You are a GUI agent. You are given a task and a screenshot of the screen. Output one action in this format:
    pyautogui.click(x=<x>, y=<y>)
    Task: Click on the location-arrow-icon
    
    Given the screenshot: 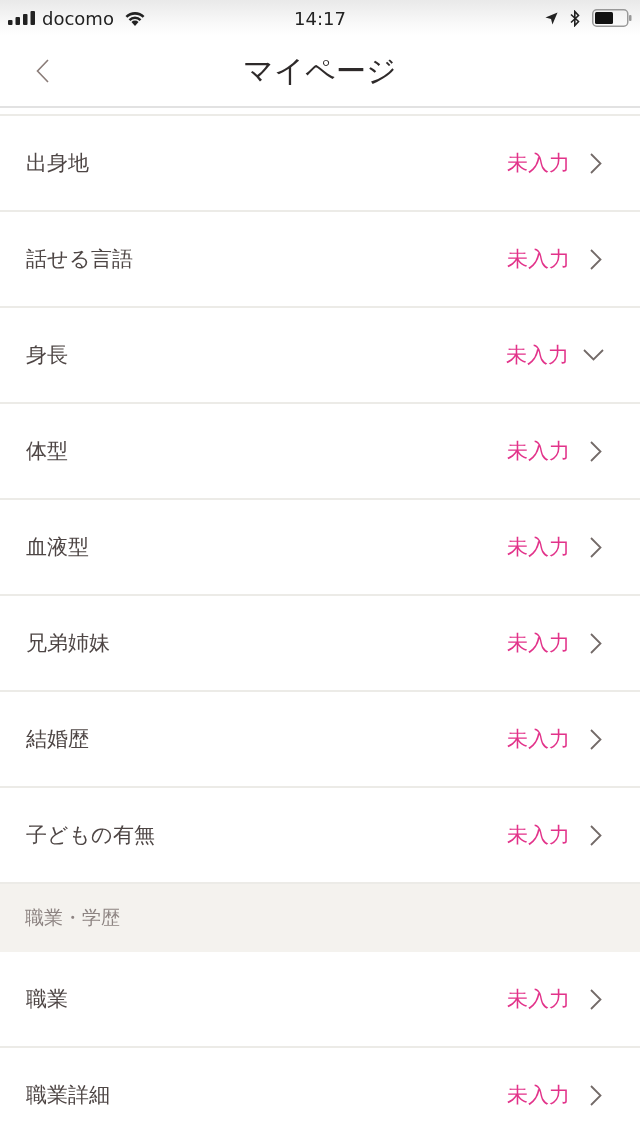 What is the action you would take?
    pyautogui.click(x=551, y=18)
    